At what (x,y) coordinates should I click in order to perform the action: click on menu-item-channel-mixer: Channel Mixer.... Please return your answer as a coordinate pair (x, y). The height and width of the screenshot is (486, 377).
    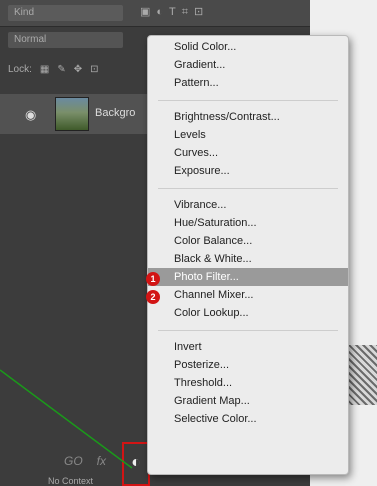
    Looking at the image, I should click on (259, 295).